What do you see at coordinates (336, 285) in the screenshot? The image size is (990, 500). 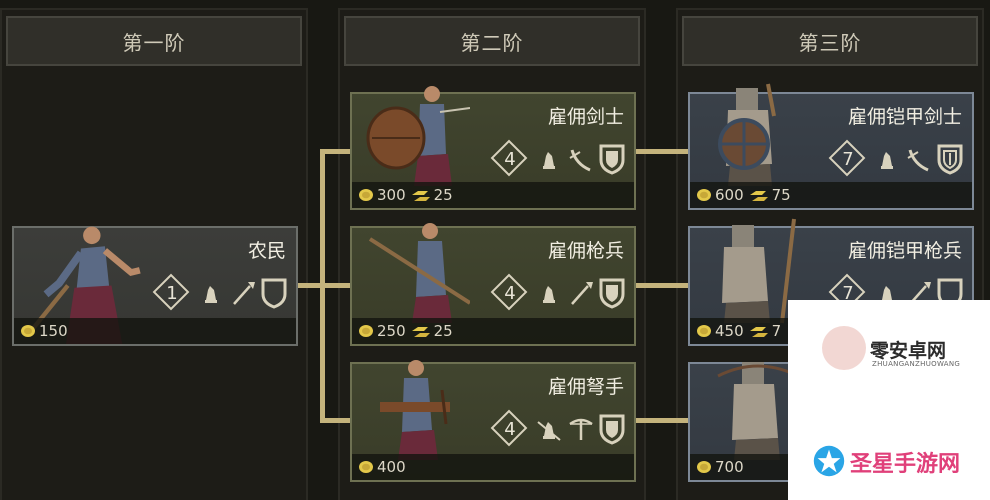 I see `connector-to-spearman` at bounding box center [336, 285].